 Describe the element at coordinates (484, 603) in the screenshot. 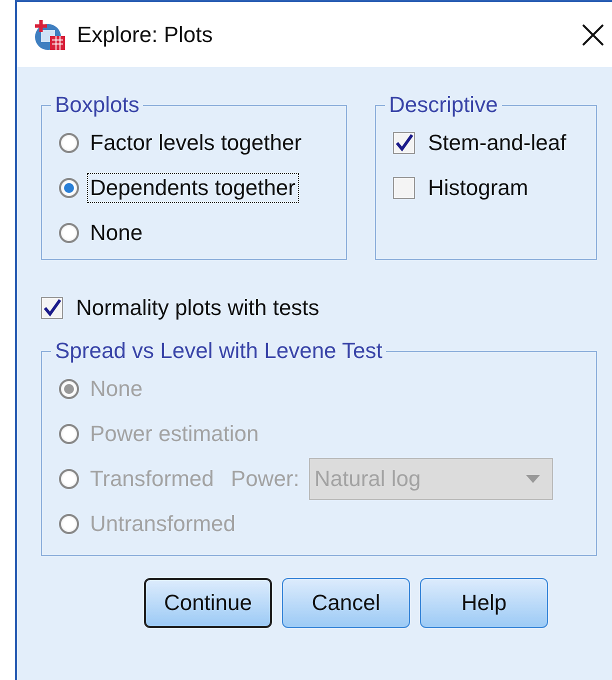

I see `dialog-button: Help` at that location.